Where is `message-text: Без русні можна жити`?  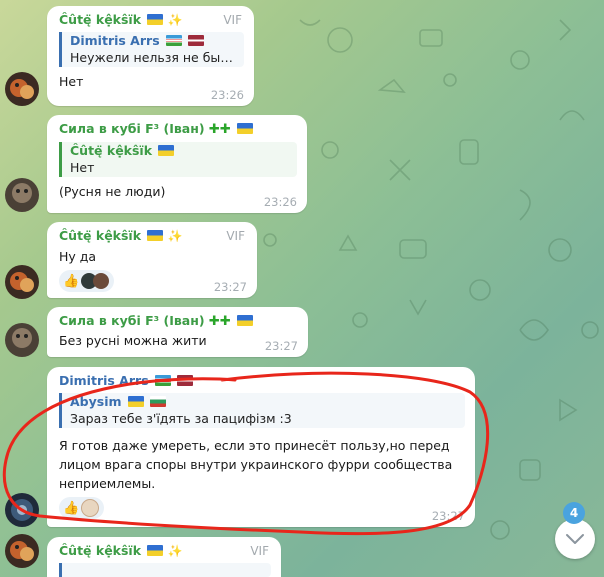 message-text: Без русні можна жити is located at coordinates (133, 340).